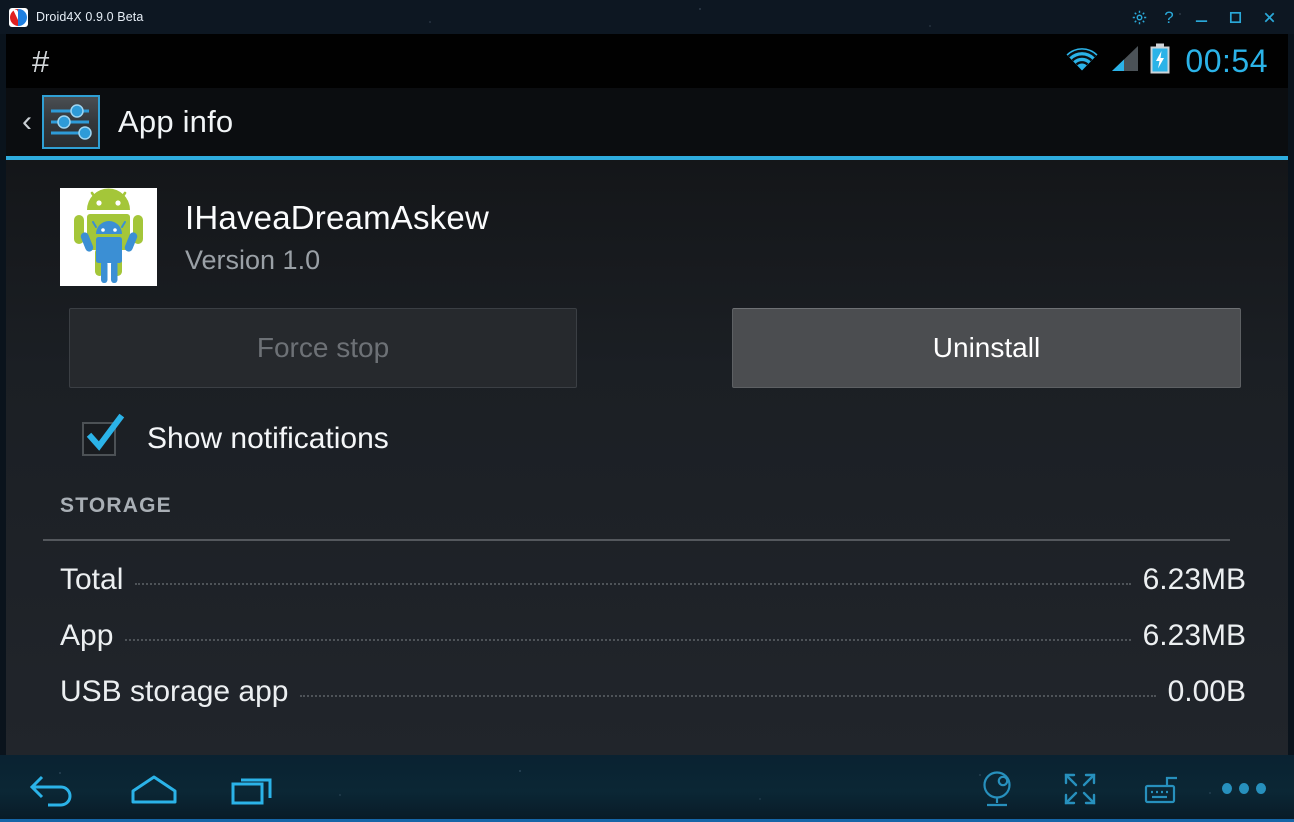  Describe the element at coordinates (108, 237) in the screenshot. I see `android-robot-icon` at that location.